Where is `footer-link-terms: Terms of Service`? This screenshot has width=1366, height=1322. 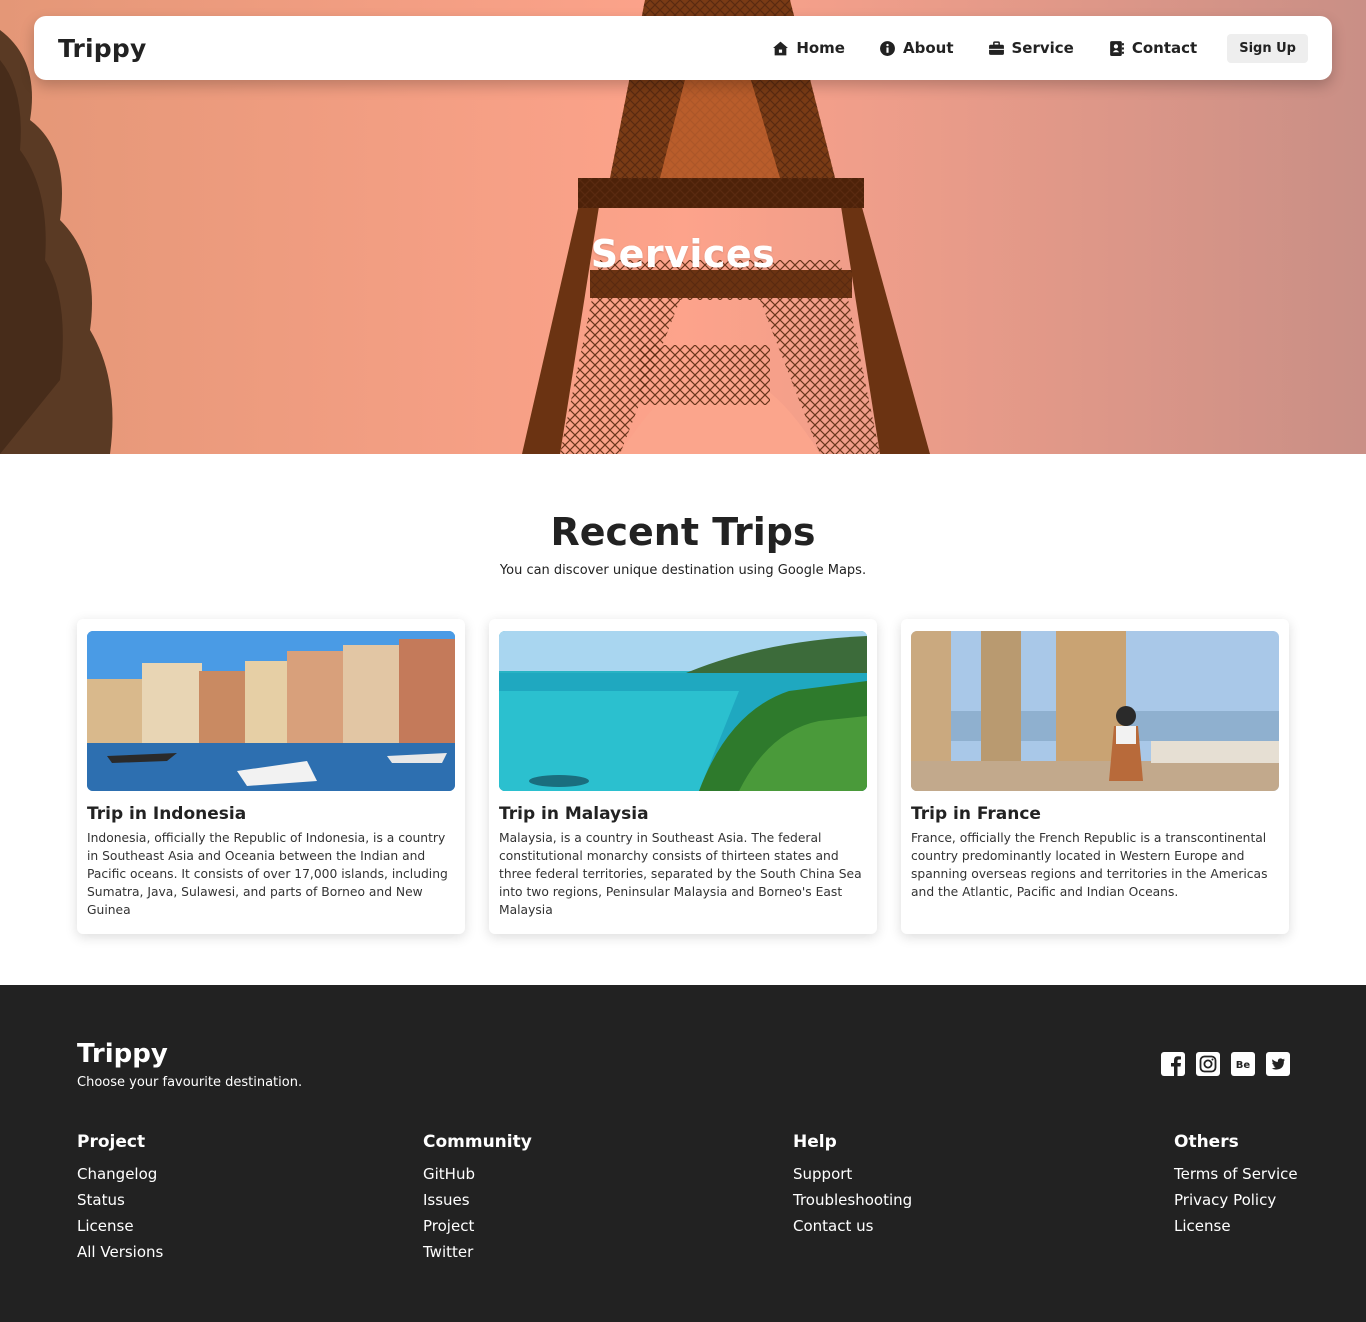
footer-link-terms: Terms of Service is located at coordinates (1236, 1178).